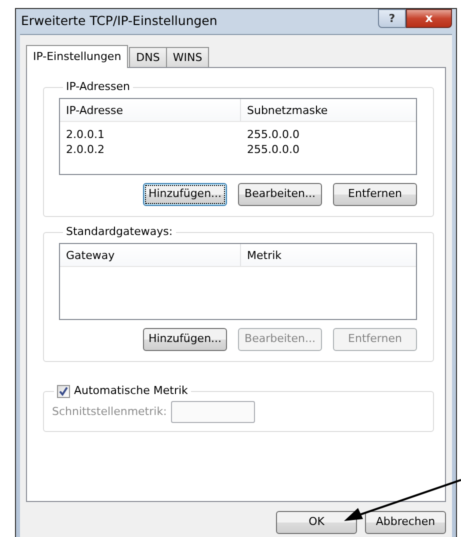 The height and width of the screenshot is (537, 461). What do you see at coordinates (148, 57) in the screenshot?
I see `tab: DNS` at bounding box center [148, 57].